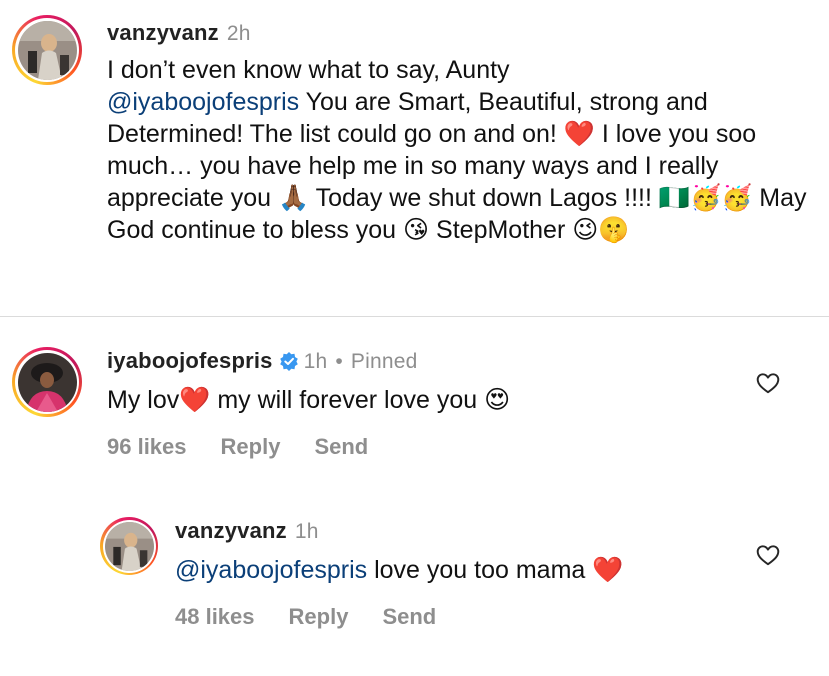 The width and height of the screenshot is (829, 676). What do you see at coordinates (414, 316) in the screenshot?
I see `divider` at bounding box center [414, 316].